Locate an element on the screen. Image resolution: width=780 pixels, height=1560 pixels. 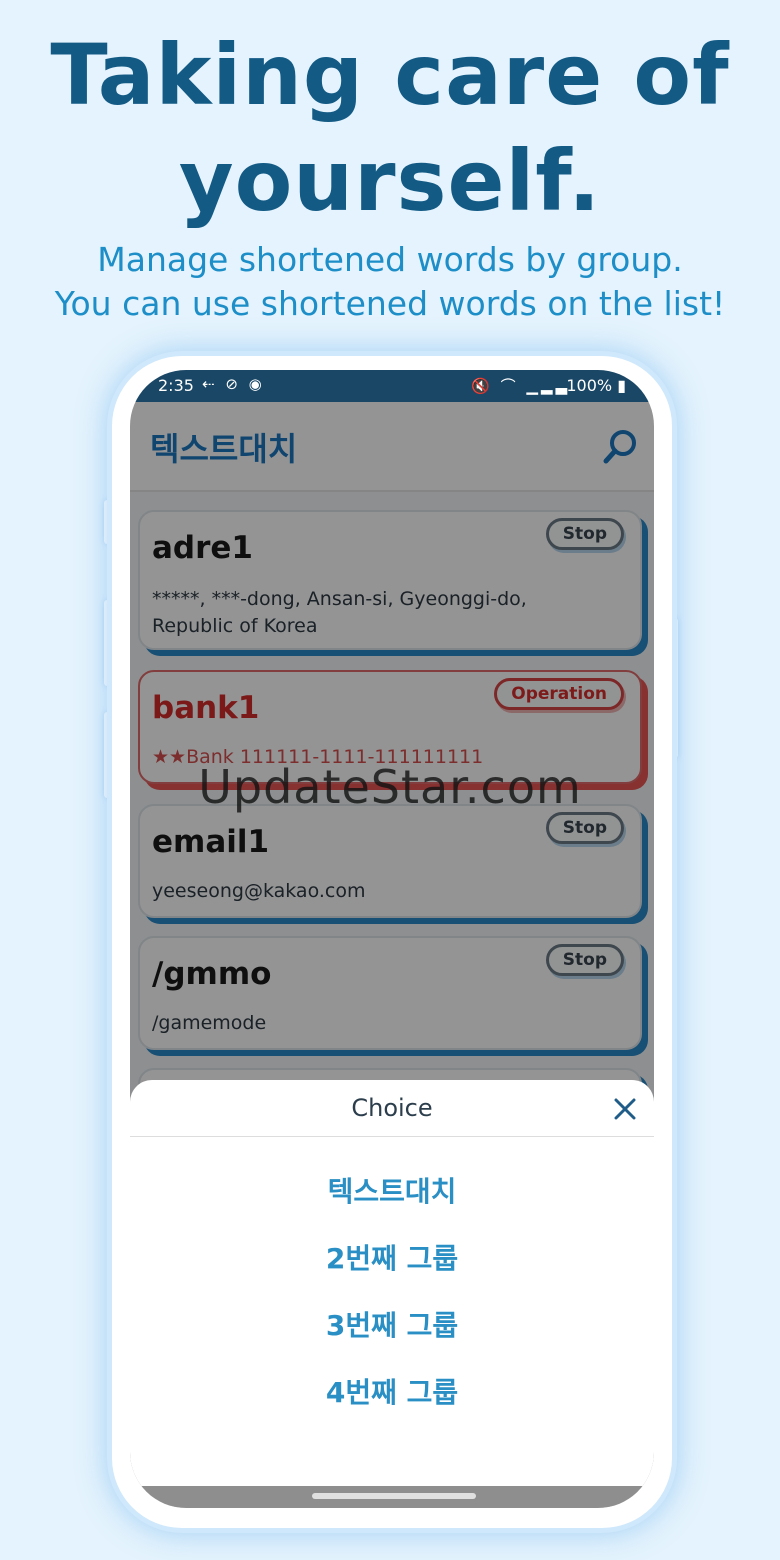
close-icon is located at coordinates (625, 1109).